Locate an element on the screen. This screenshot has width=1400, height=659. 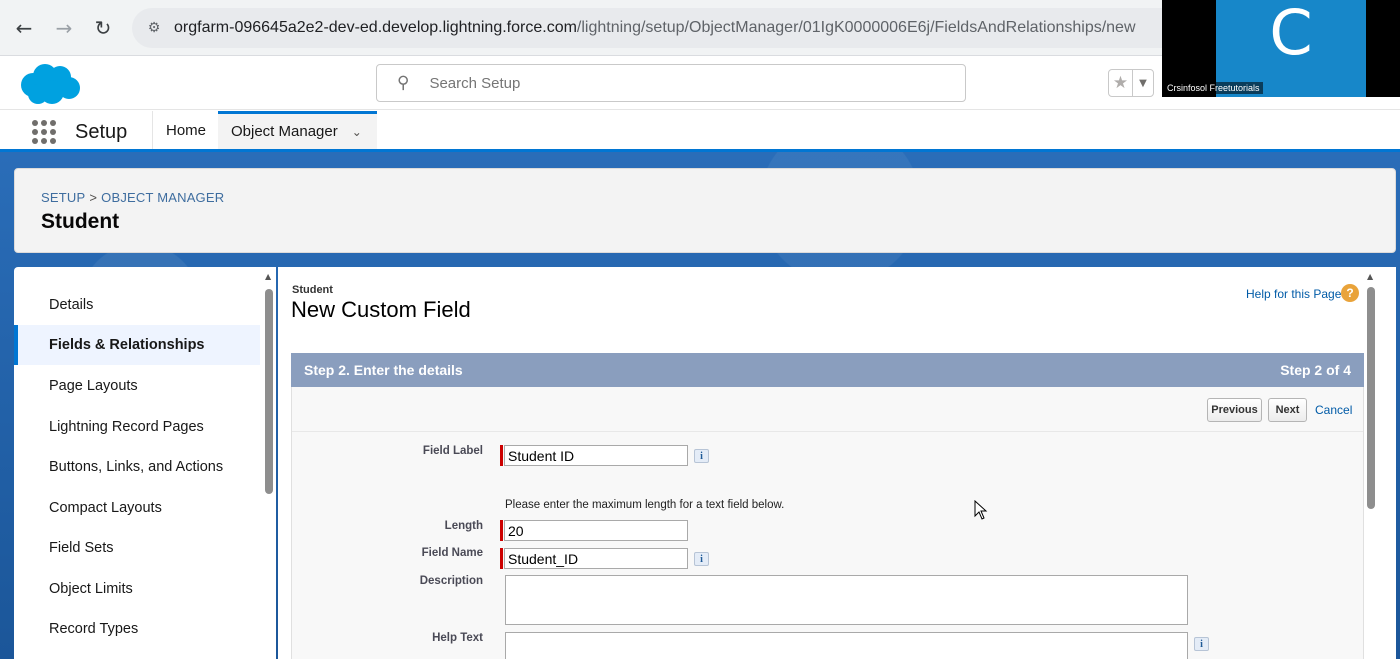
forward-icon: → is located at coordinates (64, 28).